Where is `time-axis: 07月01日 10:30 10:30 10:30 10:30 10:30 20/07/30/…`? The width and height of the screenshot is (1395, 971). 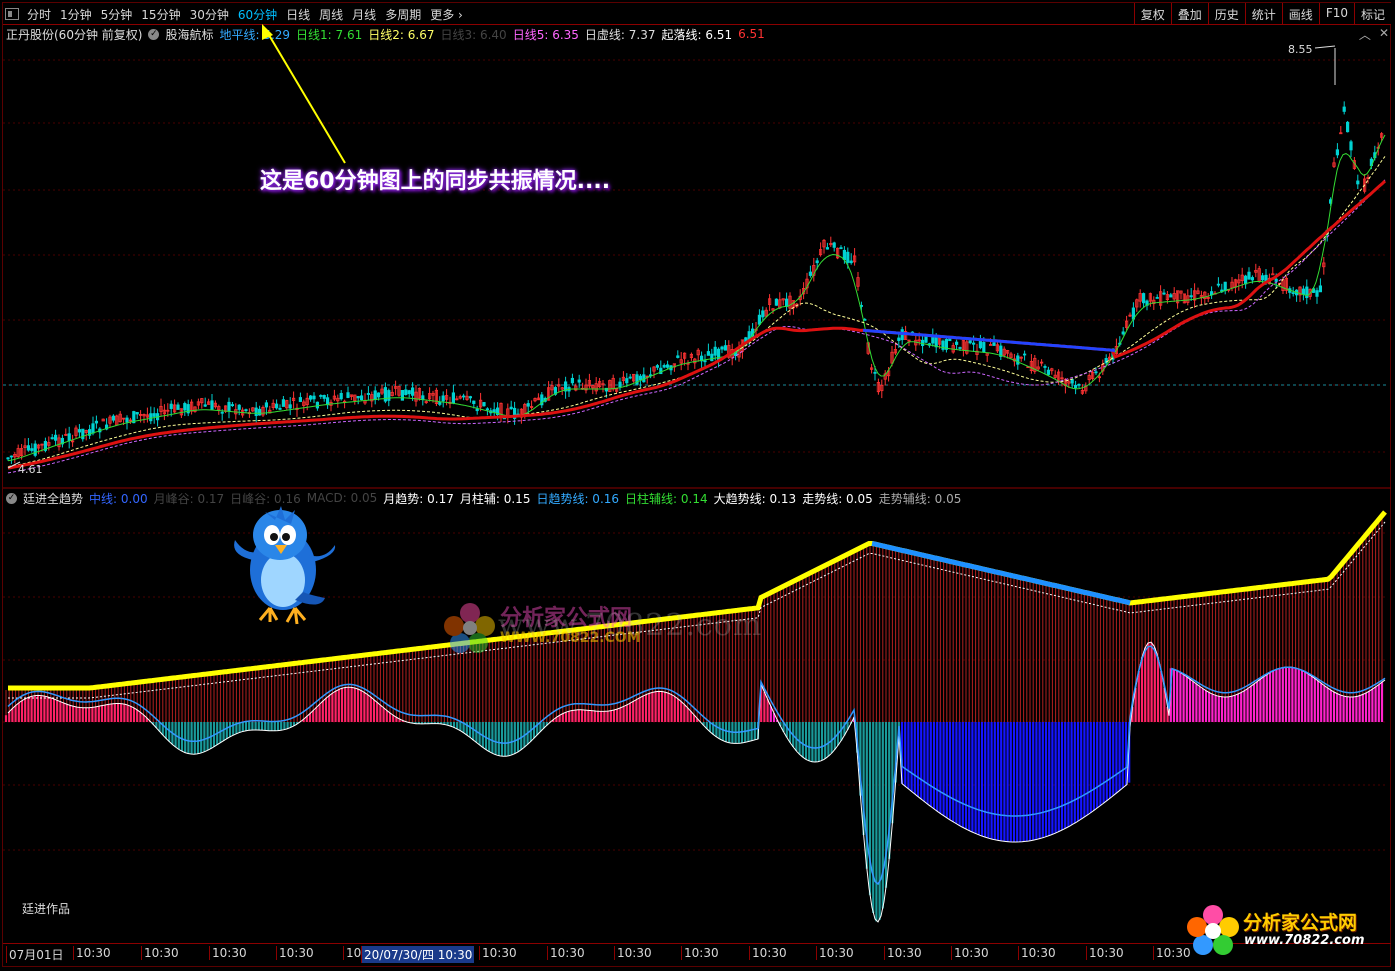
time-axis: 07月01日 10:30 10:30 10:30 10:30 10:30 20/07/30/… is located at coordinates (697, 954).